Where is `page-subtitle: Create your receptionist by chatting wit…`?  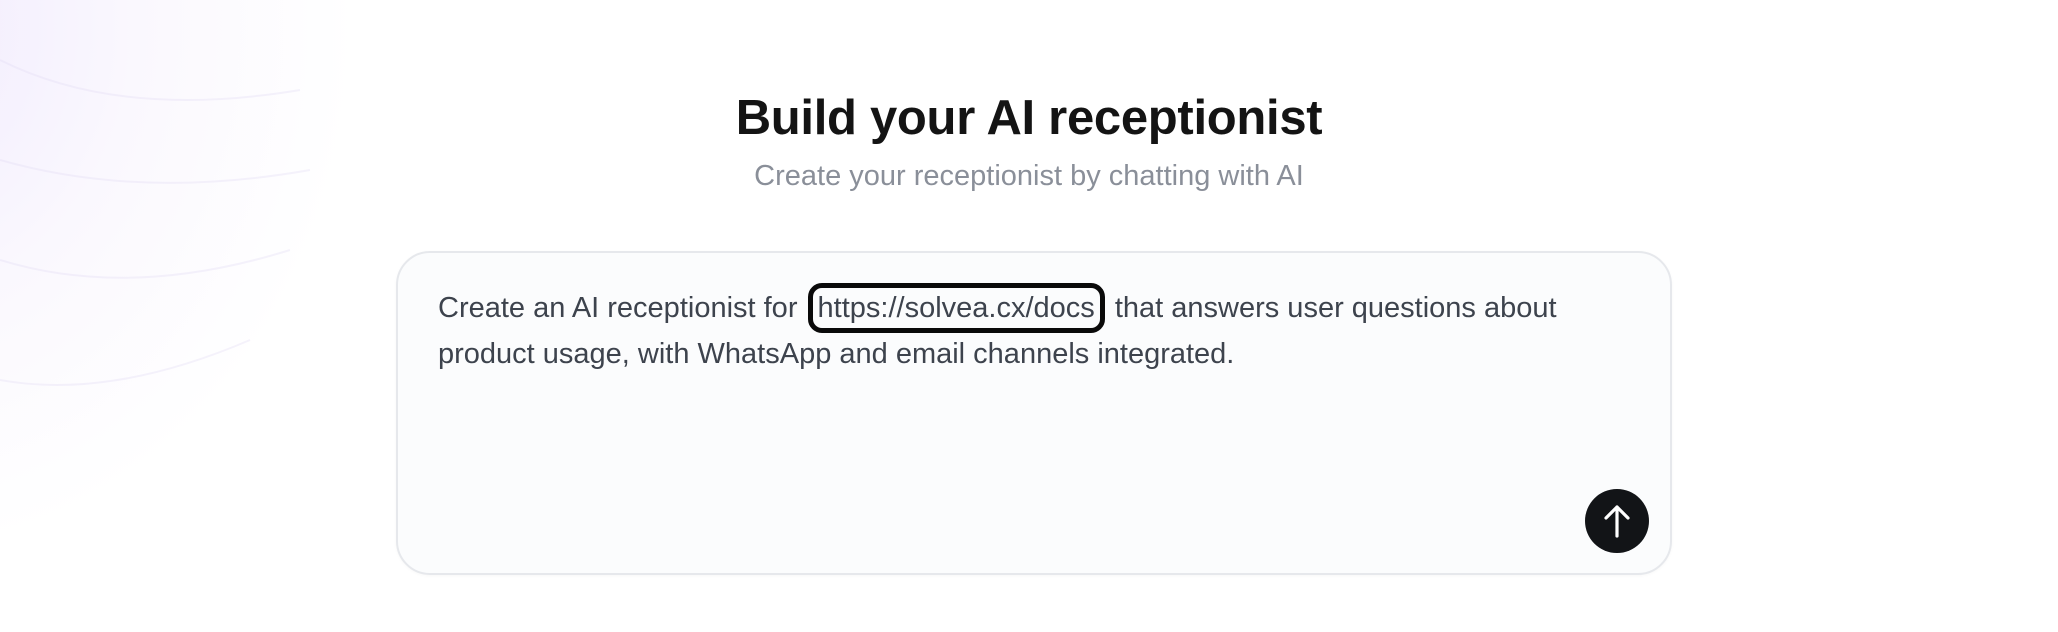 page-subtitle: Create your receptionist by chatting wit… is located at coordinates (1029, 176).